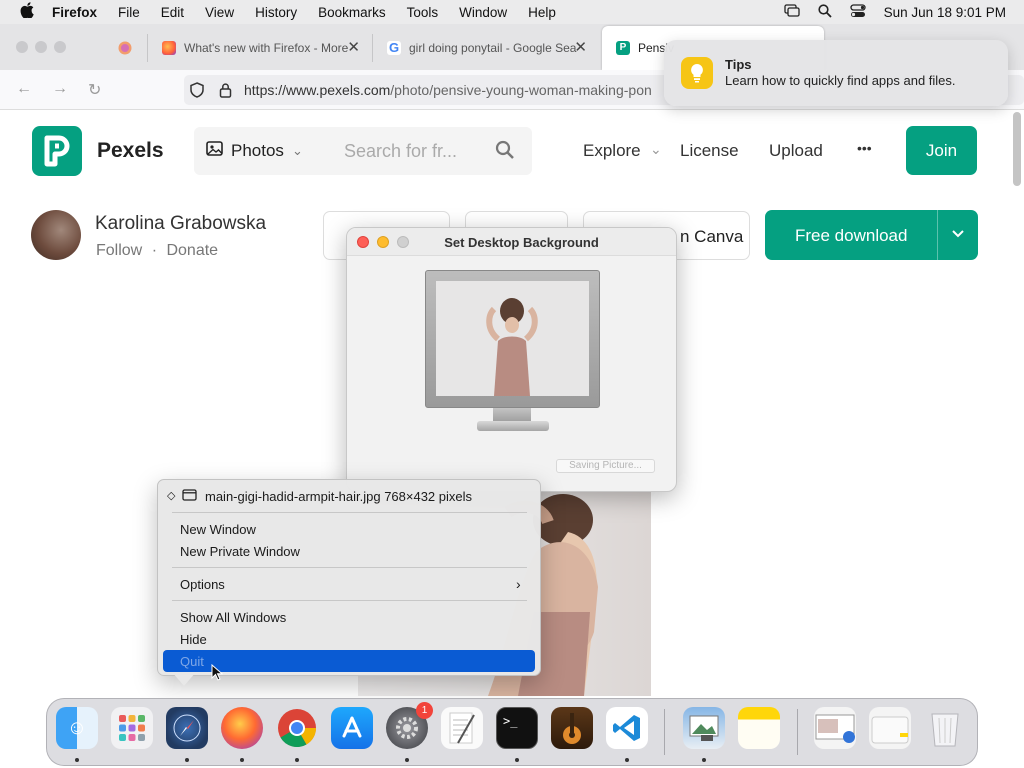 This screenshot has width=1024, height=768. Describe the element at coordinates (851, 235) in the screenshot. I see `download-label: Free download` at that location.